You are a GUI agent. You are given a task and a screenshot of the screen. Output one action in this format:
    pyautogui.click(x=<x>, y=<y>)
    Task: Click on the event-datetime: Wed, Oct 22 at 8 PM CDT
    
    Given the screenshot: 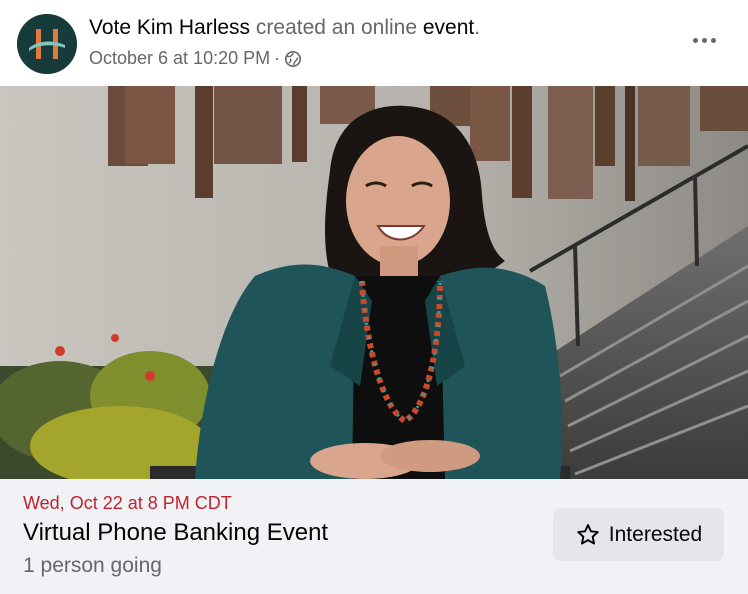 What is the action you would take?
    pyautogui.click(x=127, y=503)
    